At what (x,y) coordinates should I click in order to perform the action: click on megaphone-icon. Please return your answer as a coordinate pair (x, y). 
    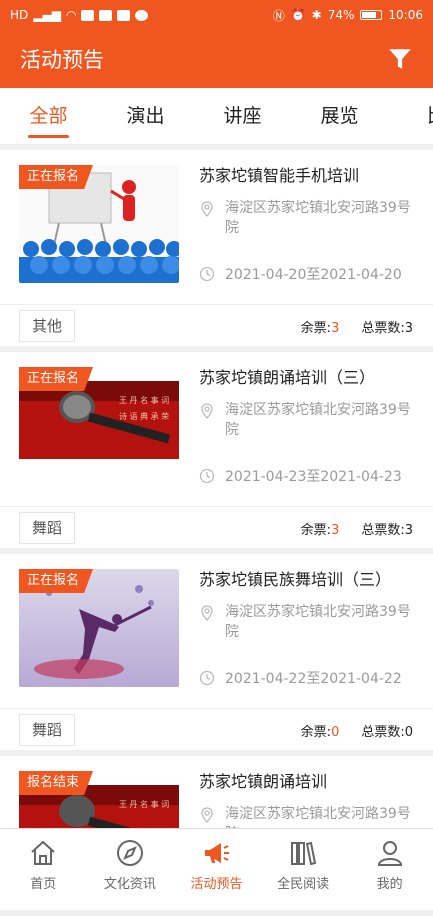
    Looking at the image, I should click on (217, 852).